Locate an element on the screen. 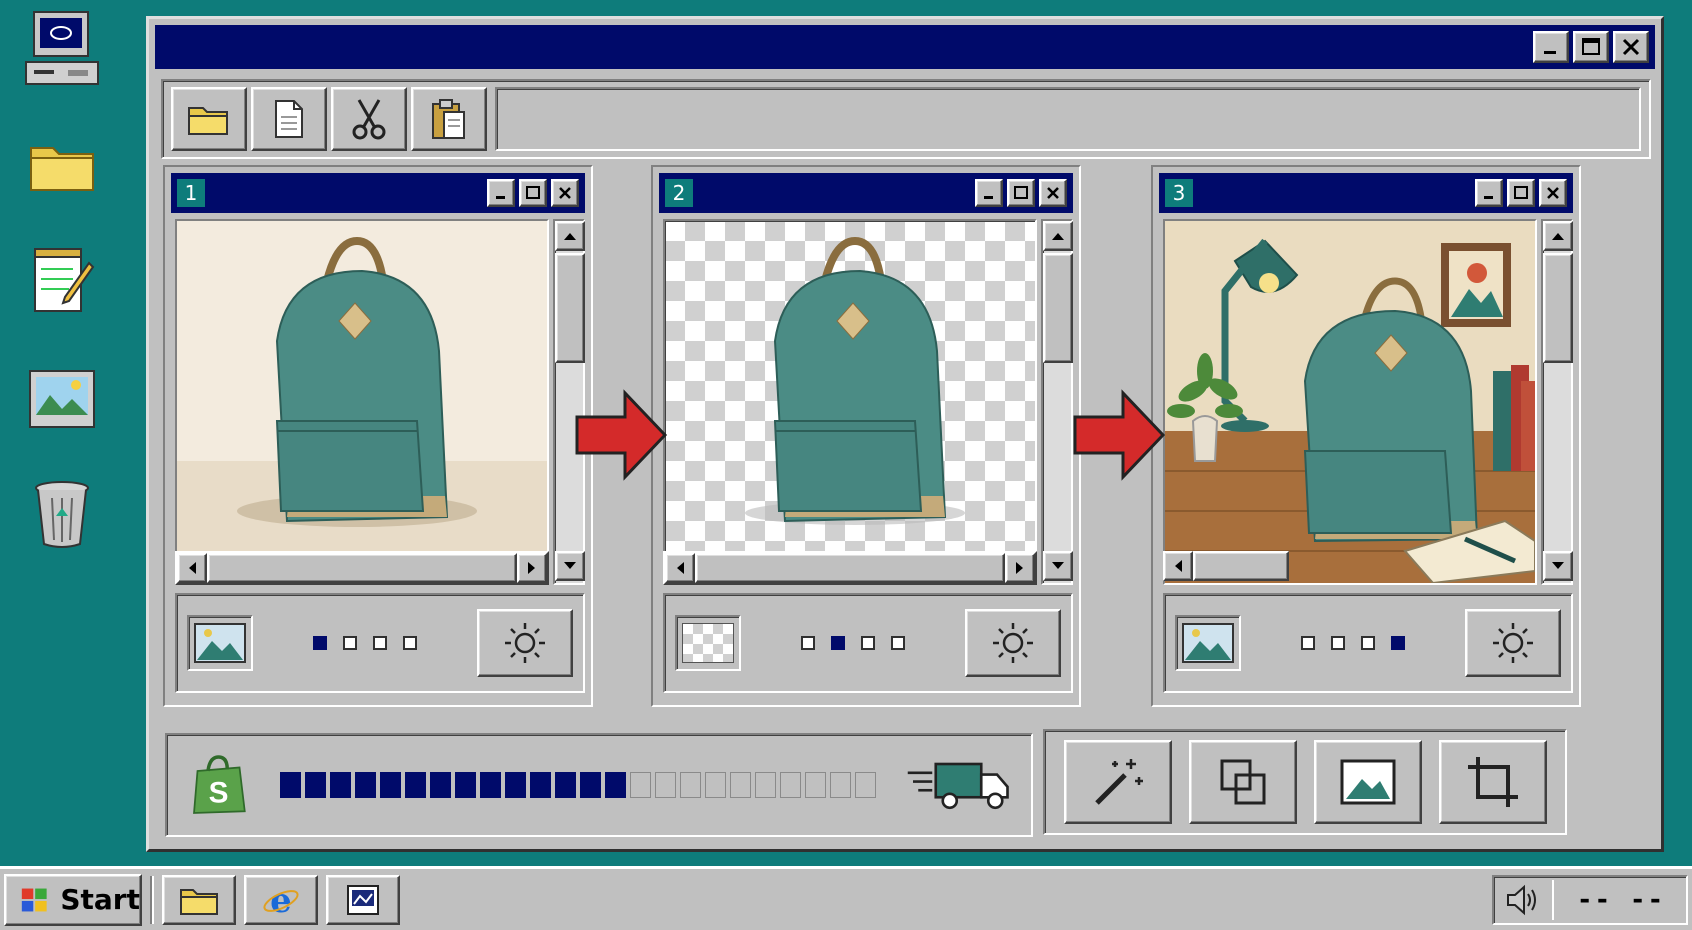 This screenshot has width=1692, height=930. panel-2-titlebar: 2 is located at coordinates (866, 193).